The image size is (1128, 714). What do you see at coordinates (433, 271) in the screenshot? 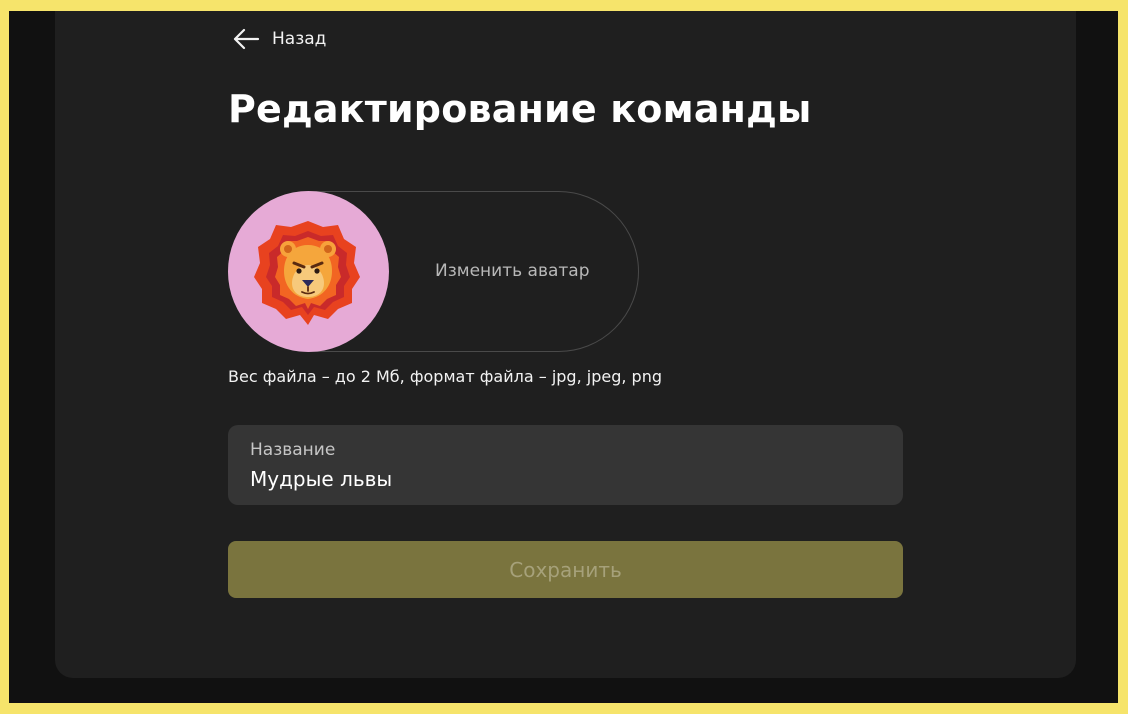
I see `change-avatar-button: Изменить аватар` at bounding box center [433, 271].